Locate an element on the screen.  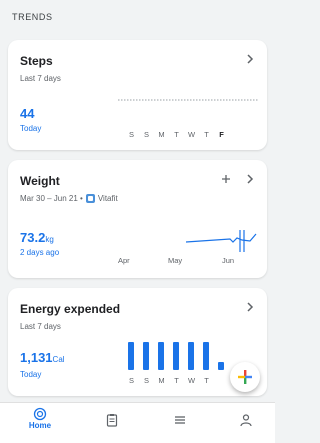
day-label: F is located at coordinates (221, 134).